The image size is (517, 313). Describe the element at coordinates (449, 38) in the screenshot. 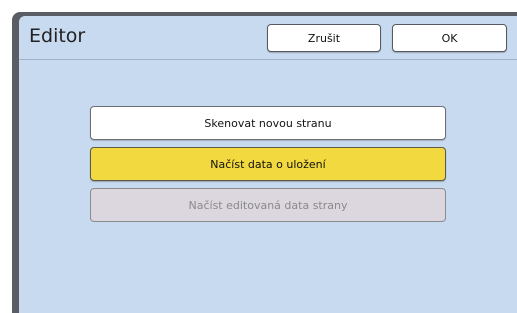

I see `ok-button: OK` at that location.